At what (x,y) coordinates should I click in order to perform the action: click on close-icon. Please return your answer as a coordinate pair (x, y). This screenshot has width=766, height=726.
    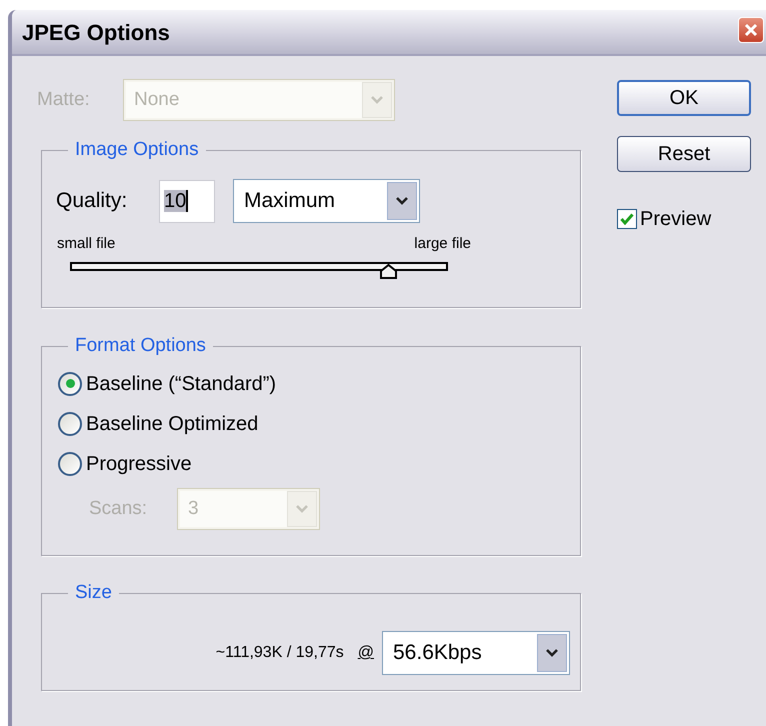
    Looking at the image, I should click on (751, 30).